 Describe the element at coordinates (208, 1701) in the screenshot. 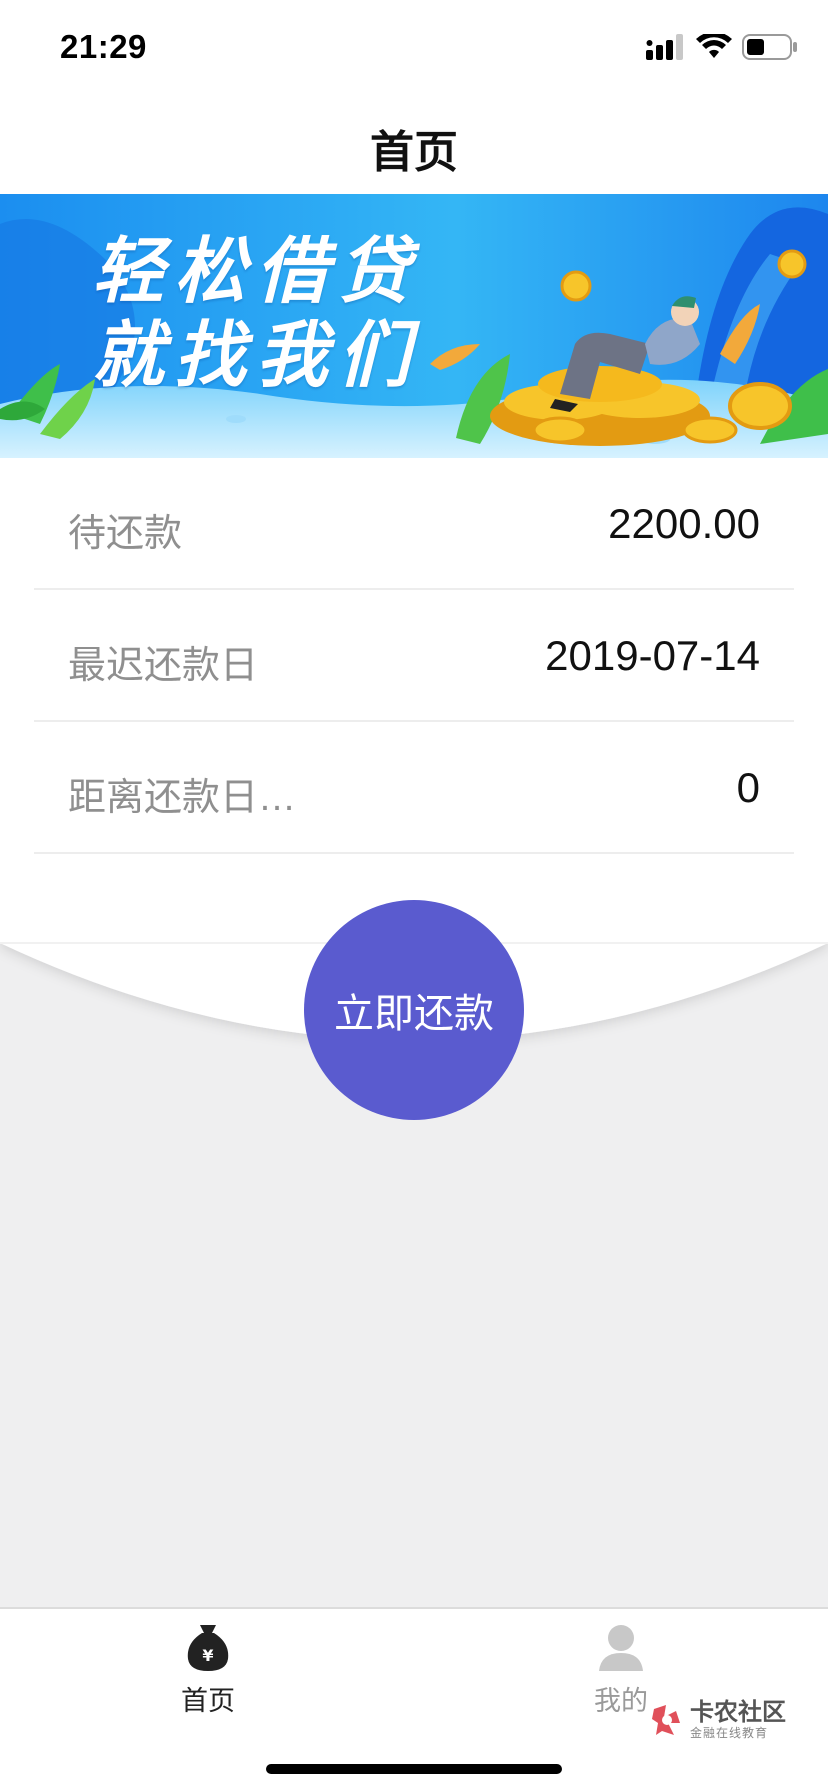

I see `tab-home-label: 首页` at that location.